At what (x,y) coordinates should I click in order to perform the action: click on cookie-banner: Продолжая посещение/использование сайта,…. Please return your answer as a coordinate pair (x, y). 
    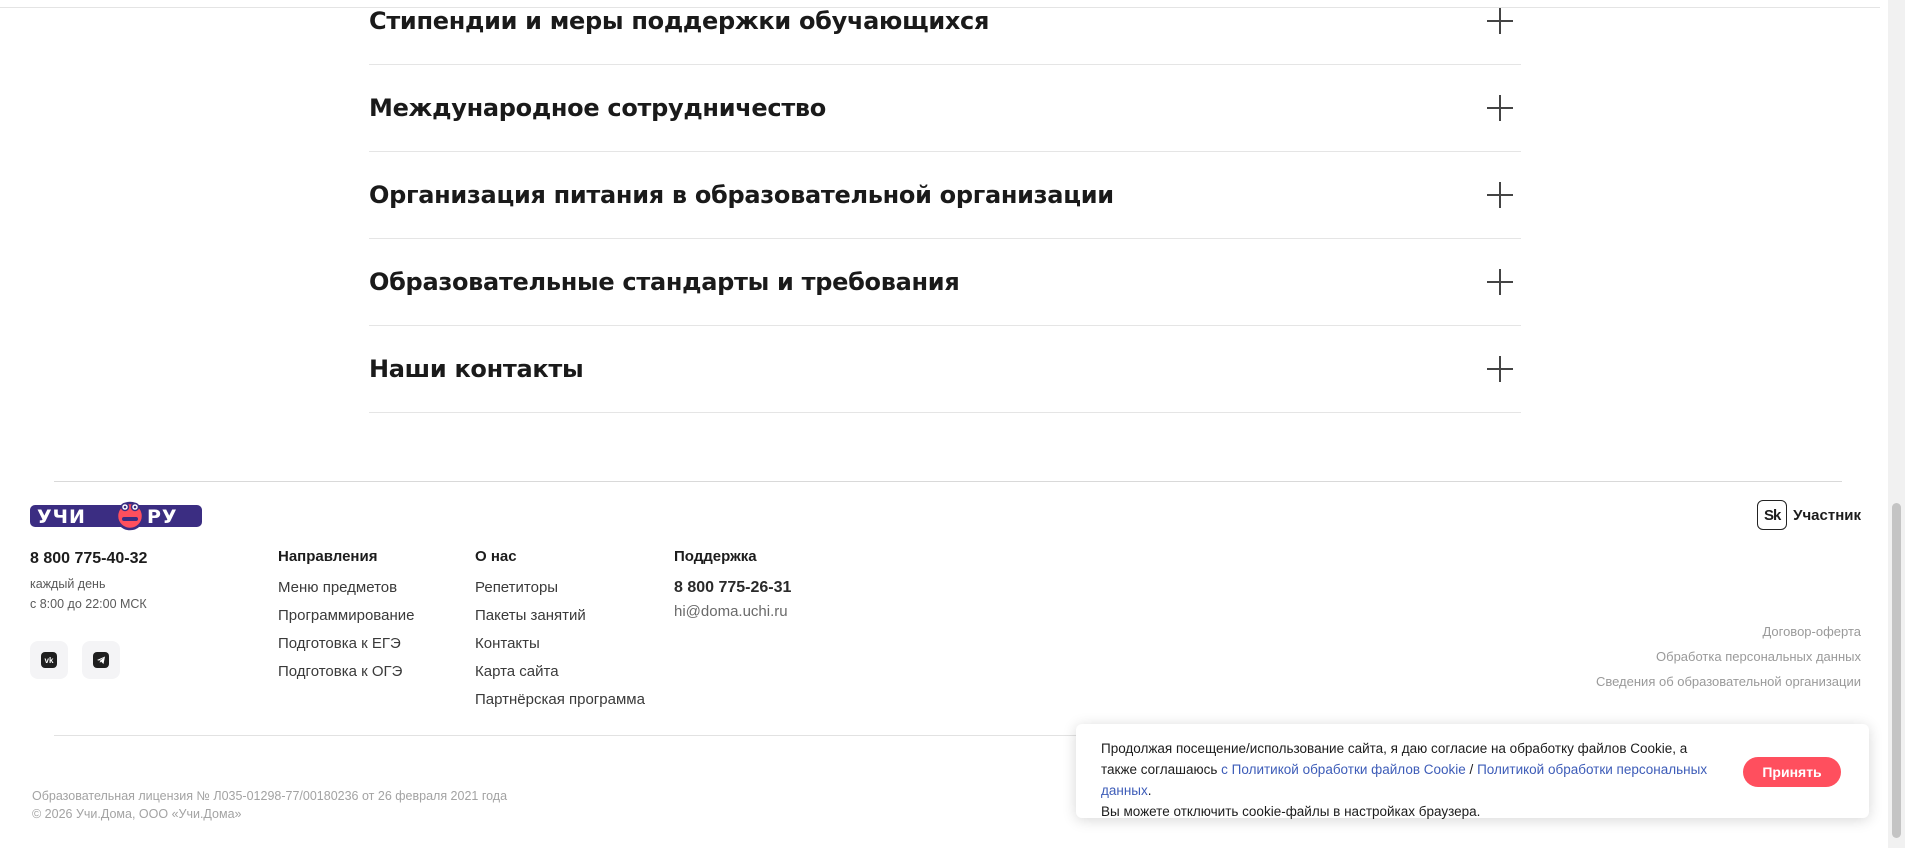
    Looking at the image, I should click on (1472, 771).